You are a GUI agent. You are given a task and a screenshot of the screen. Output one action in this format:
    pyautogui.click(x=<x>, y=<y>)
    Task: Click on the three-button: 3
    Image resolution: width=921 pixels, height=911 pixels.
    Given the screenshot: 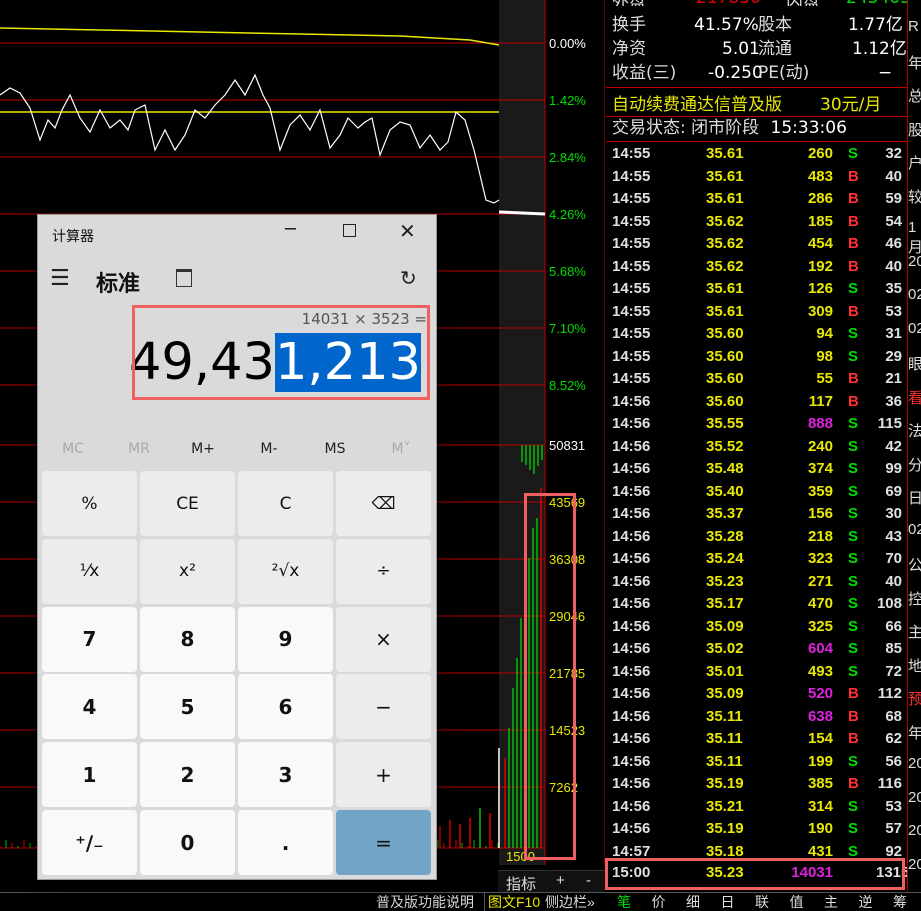 What is the action you would take?
    pyautogui.click(x=285, y=775)
    